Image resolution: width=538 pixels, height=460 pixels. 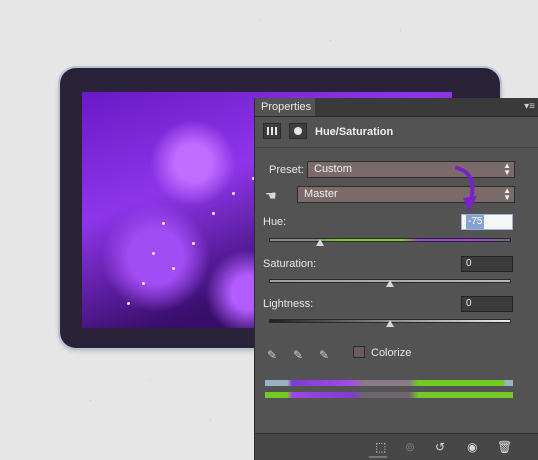 I want to click on saturation-field: 0, so click(x=487, y=264).